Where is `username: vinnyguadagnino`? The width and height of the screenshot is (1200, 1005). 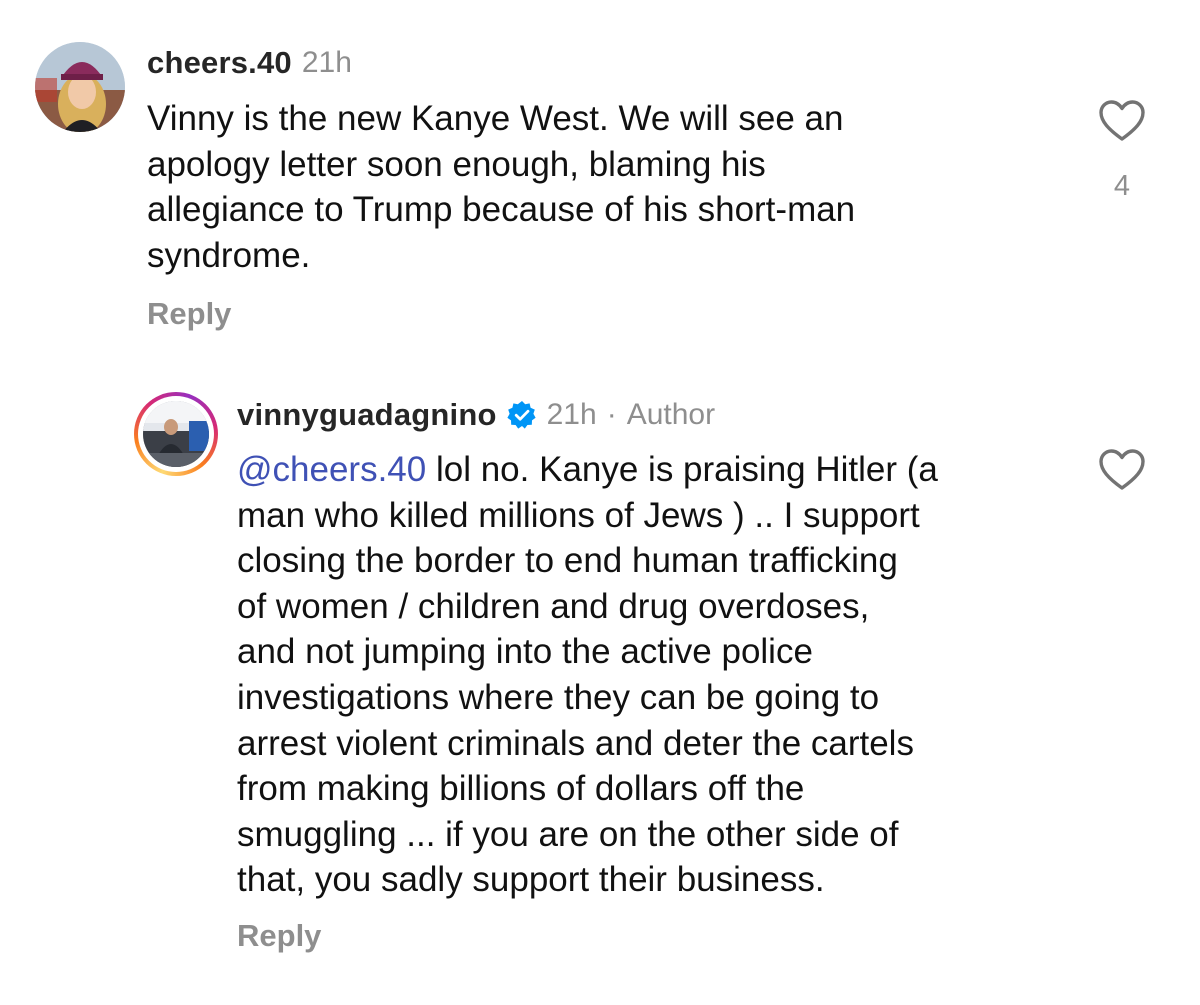
username: vinnyguadagnino is located at coordinates (367, 415).